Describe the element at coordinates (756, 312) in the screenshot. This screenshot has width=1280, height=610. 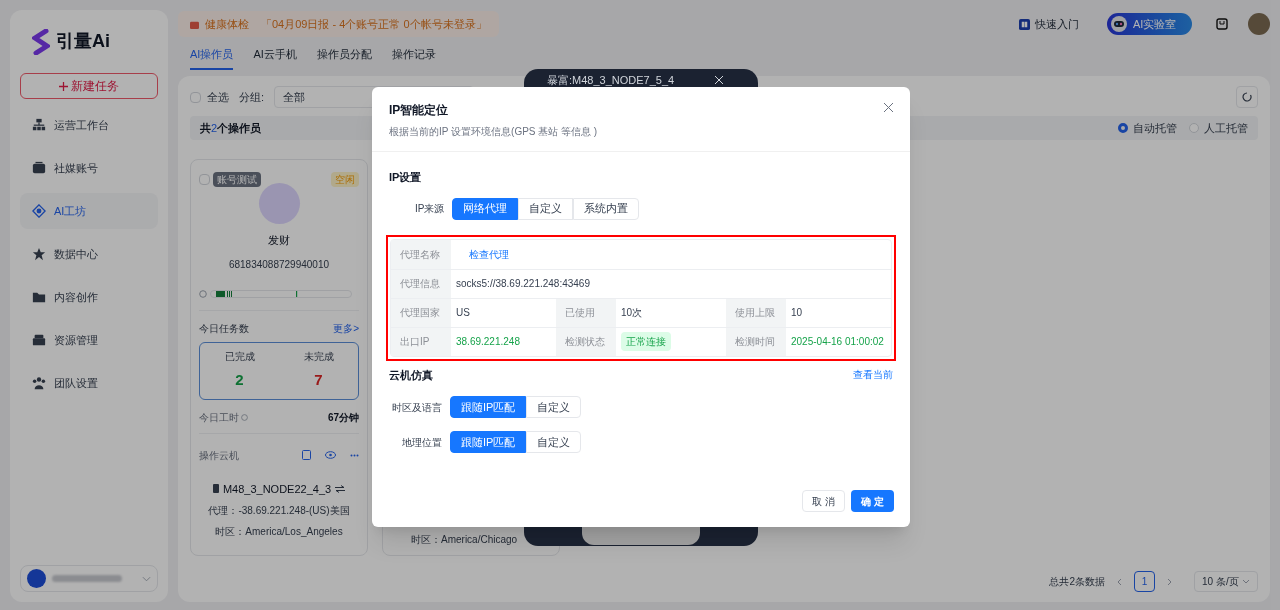
I see `table-label-cell: 使用上限` at that location.